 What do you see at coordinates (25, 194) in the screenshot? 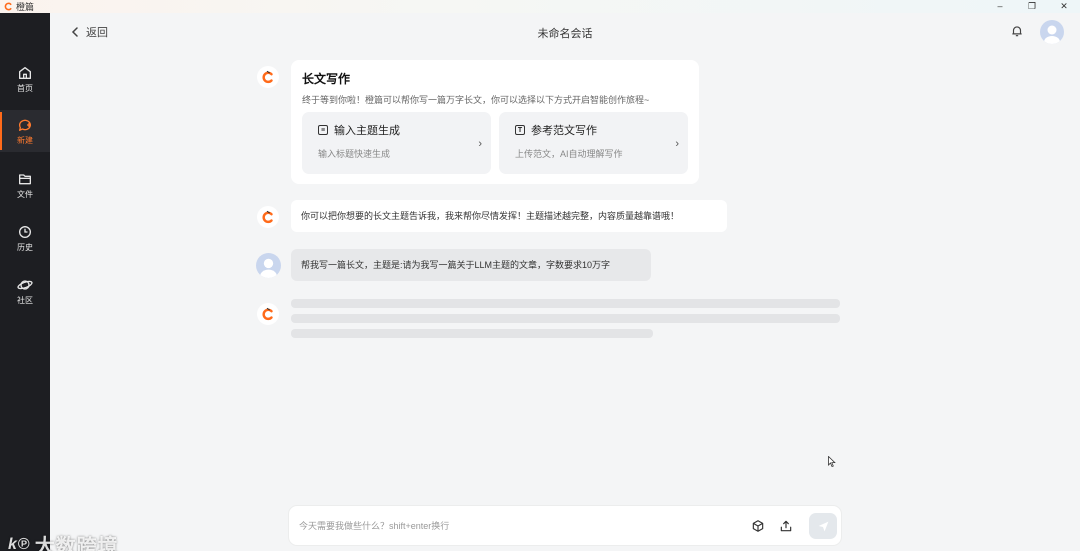
I see `sidebar-item-label: 文件` at bounding box center [25, 194].